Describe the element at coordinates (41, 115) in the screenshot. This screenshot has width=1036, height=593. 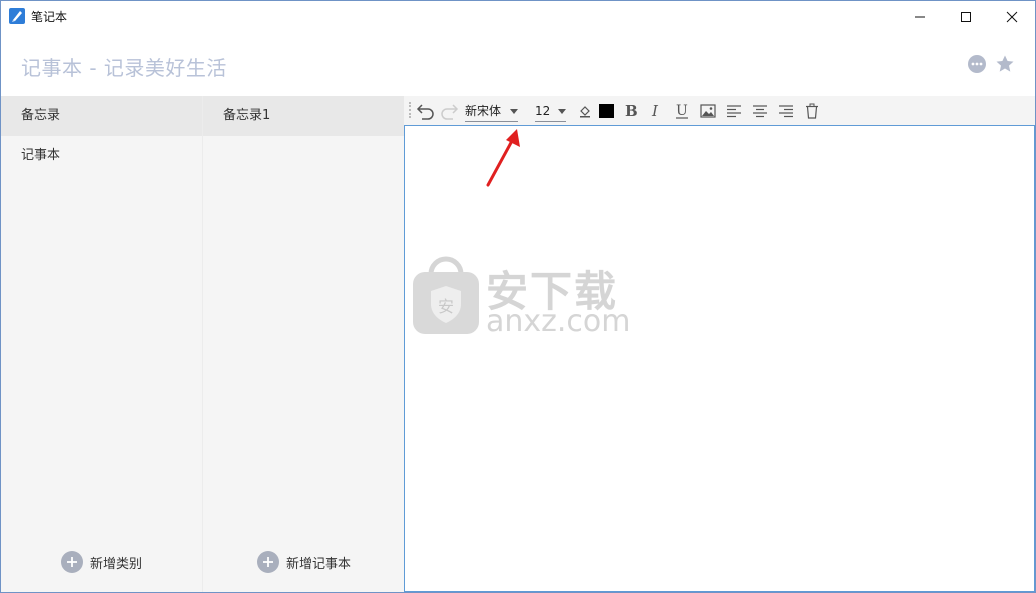
I see `category-header-label: 备忘录` at that location.